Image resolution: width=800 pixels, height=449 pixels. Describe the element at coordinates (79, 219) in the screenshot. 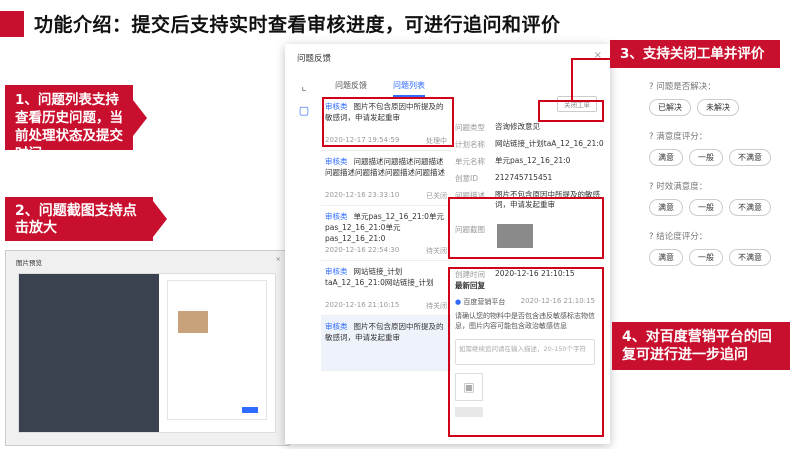

I see `callout-2: 2、问题截图支持点击放大` at that location.